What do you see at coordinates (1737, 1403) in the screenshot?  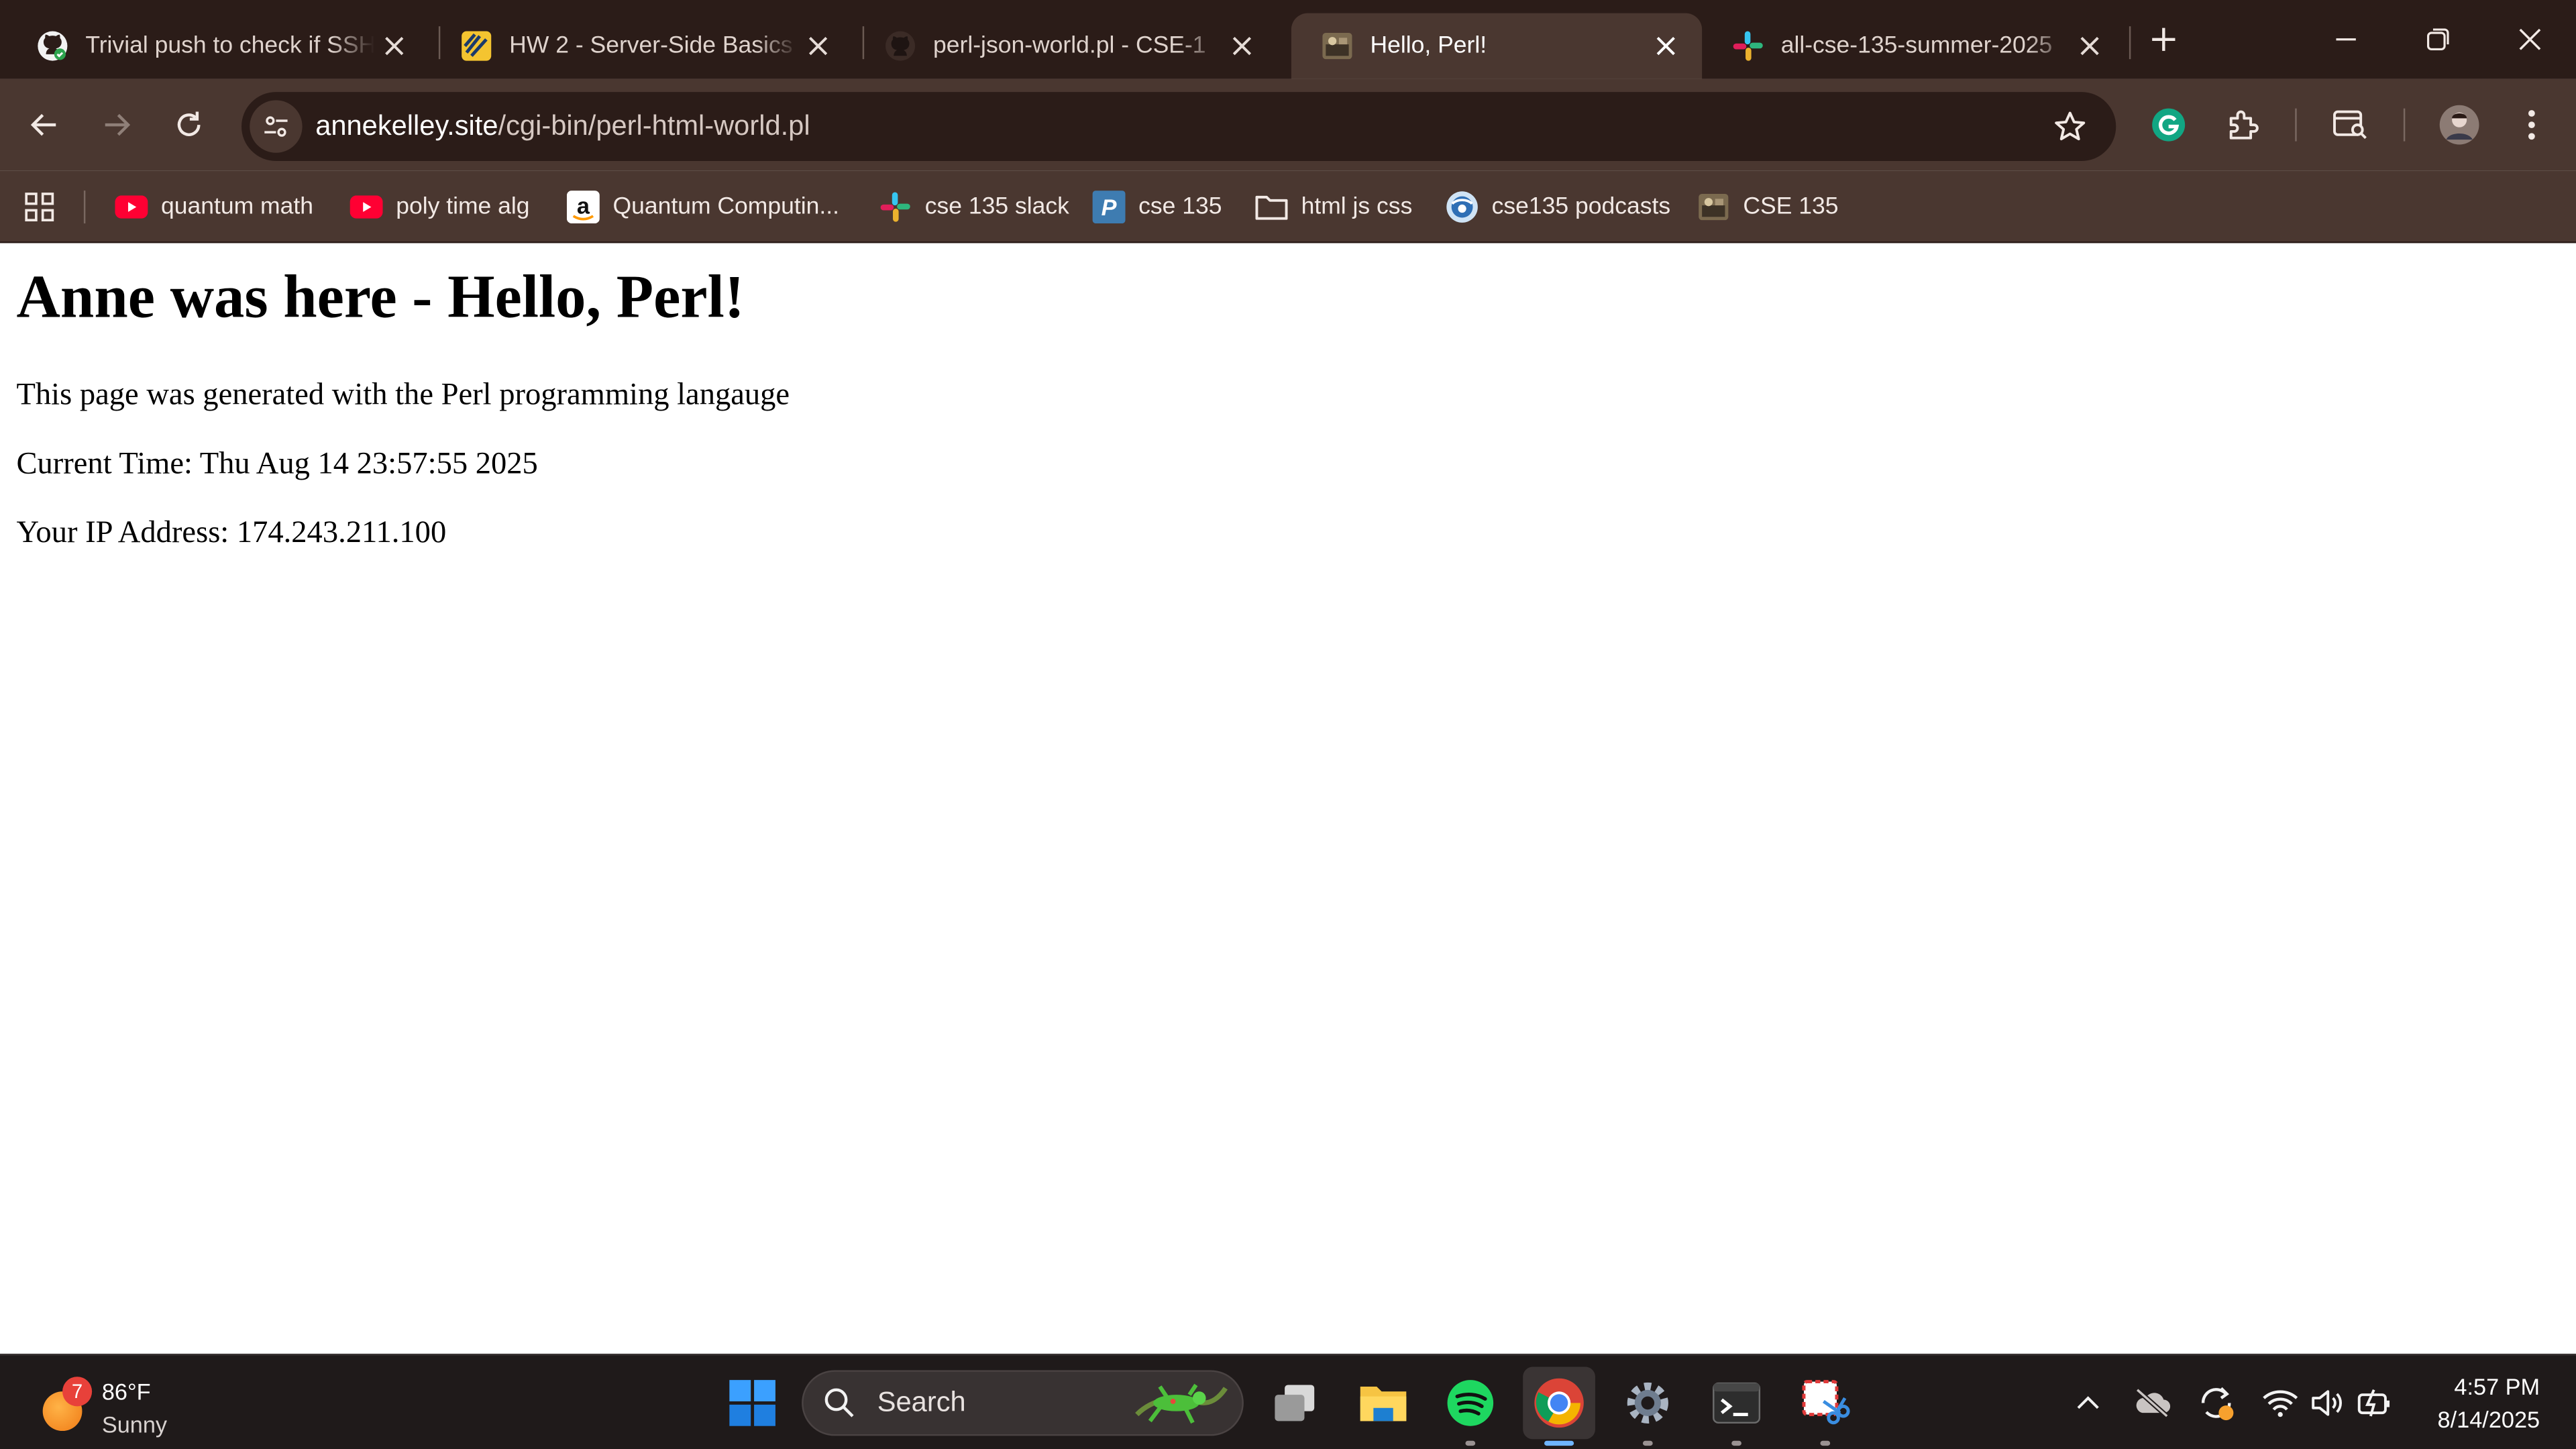 I see `terminal-icon` at bounding box center [1737, 1403].